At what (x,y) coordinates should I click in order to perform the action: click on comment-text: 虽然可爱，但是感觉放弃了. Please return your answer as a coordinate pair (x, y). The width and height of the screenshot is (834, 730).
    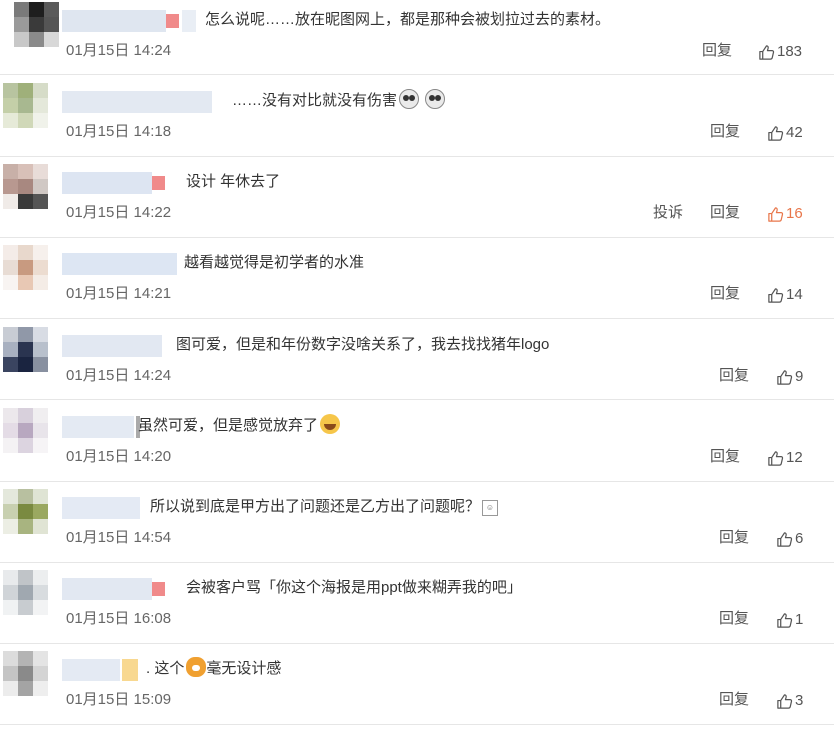
    Looking at the image, I should click on (239, 426).